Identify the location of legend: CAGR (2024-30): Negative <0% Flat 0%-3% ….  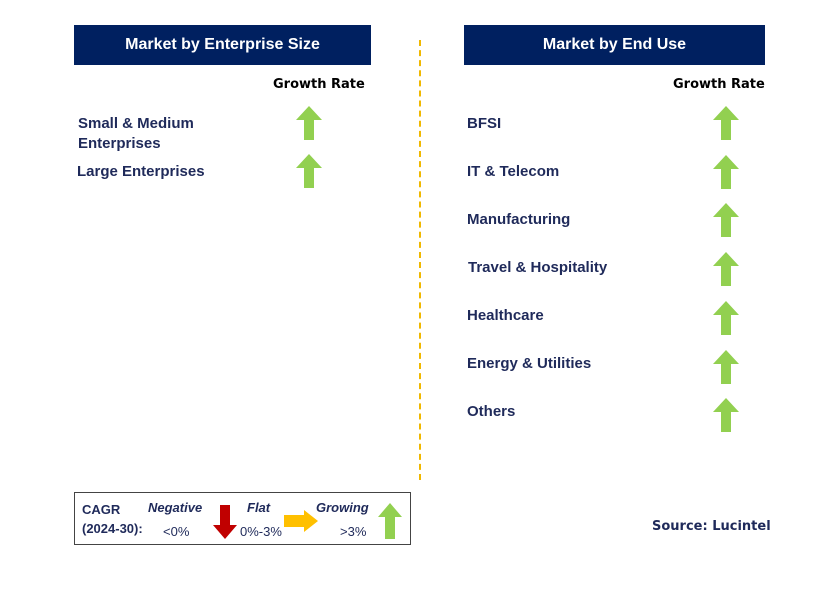
(242, 518).